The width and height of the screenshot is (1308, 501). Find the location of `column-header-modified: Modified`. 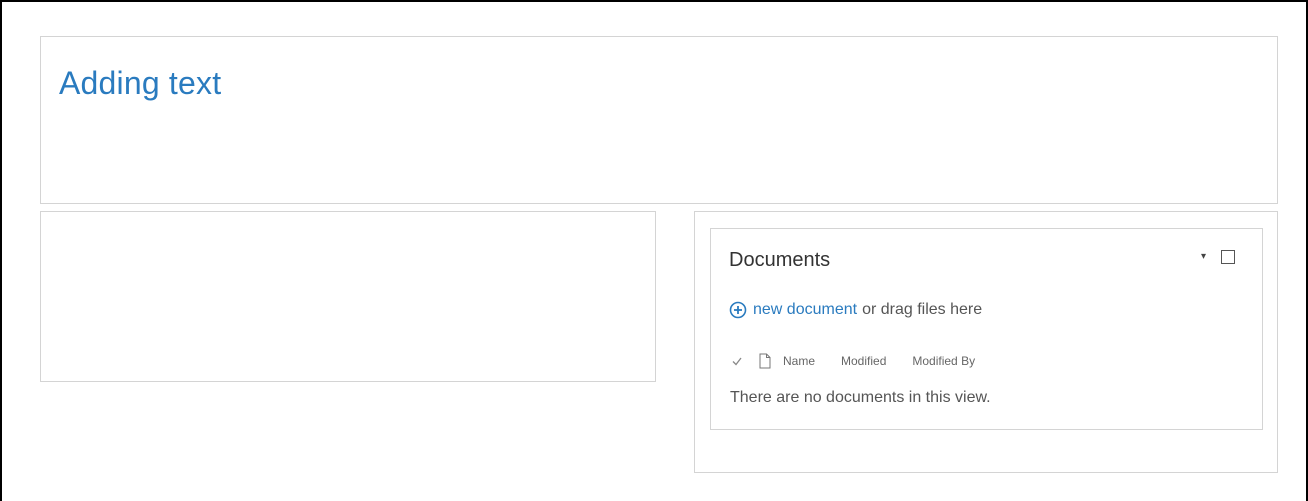

column-header-modified: Modified is located at coordinates (863, 361).